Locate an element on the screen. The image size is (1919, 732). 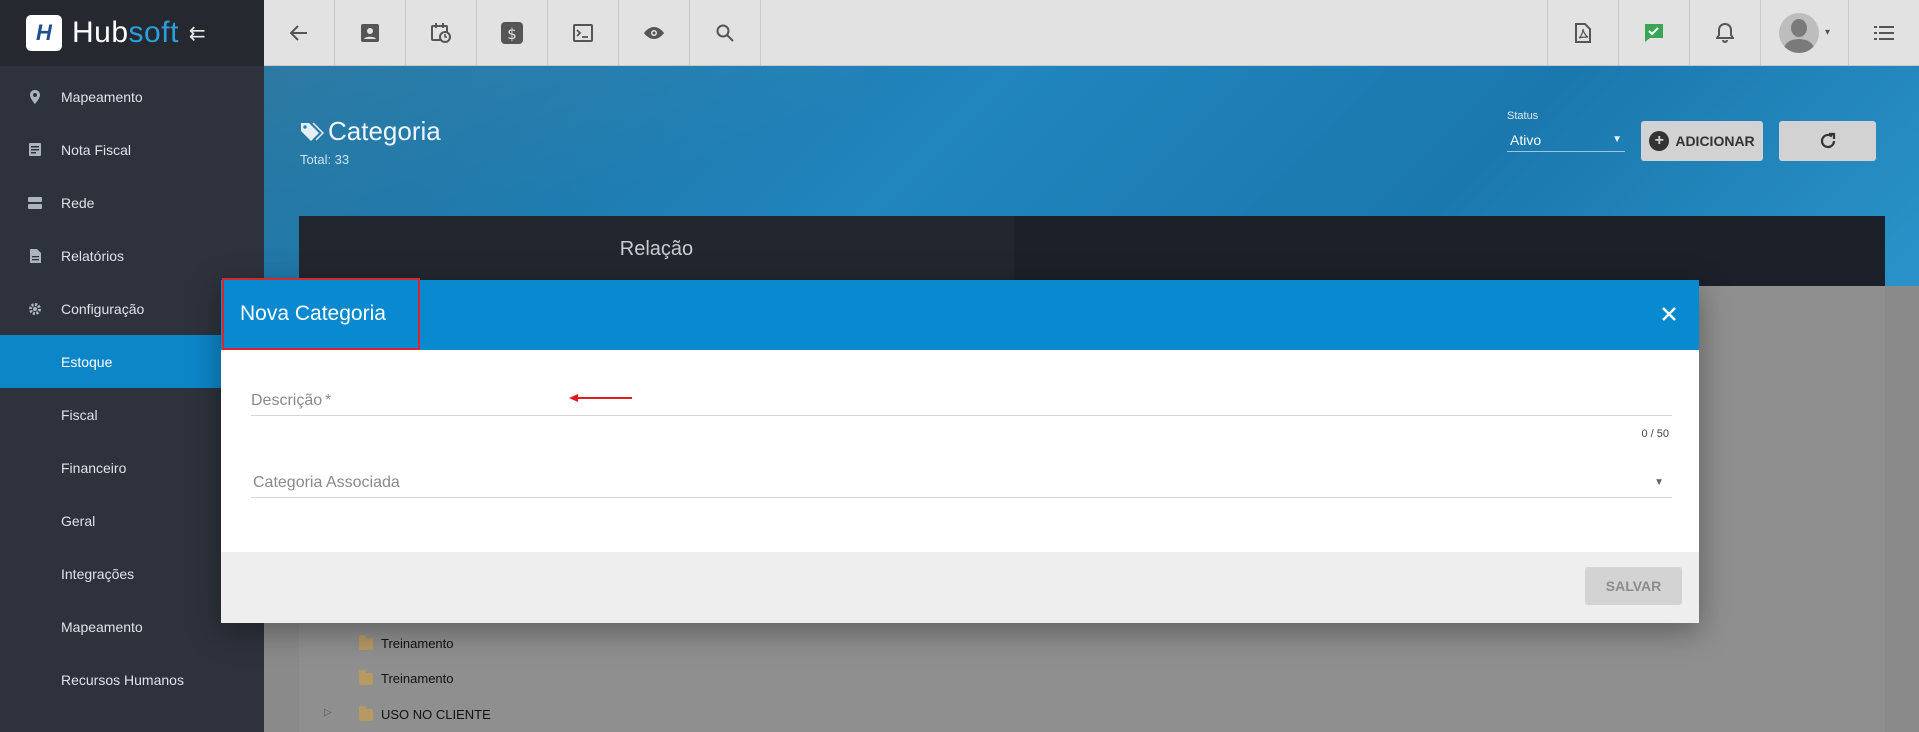
sidebar-item-label: Geral is located at coordinates (78, 520).